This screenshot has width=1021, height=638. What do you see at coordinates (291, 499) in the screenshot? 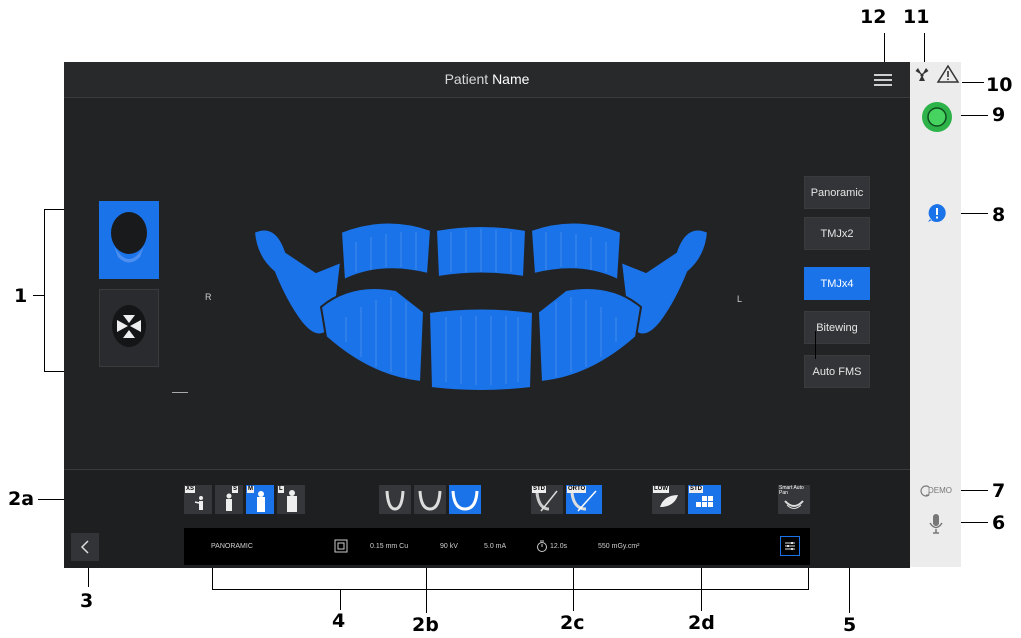
I see `size-l-button: L` at bounding box center [291, 499].